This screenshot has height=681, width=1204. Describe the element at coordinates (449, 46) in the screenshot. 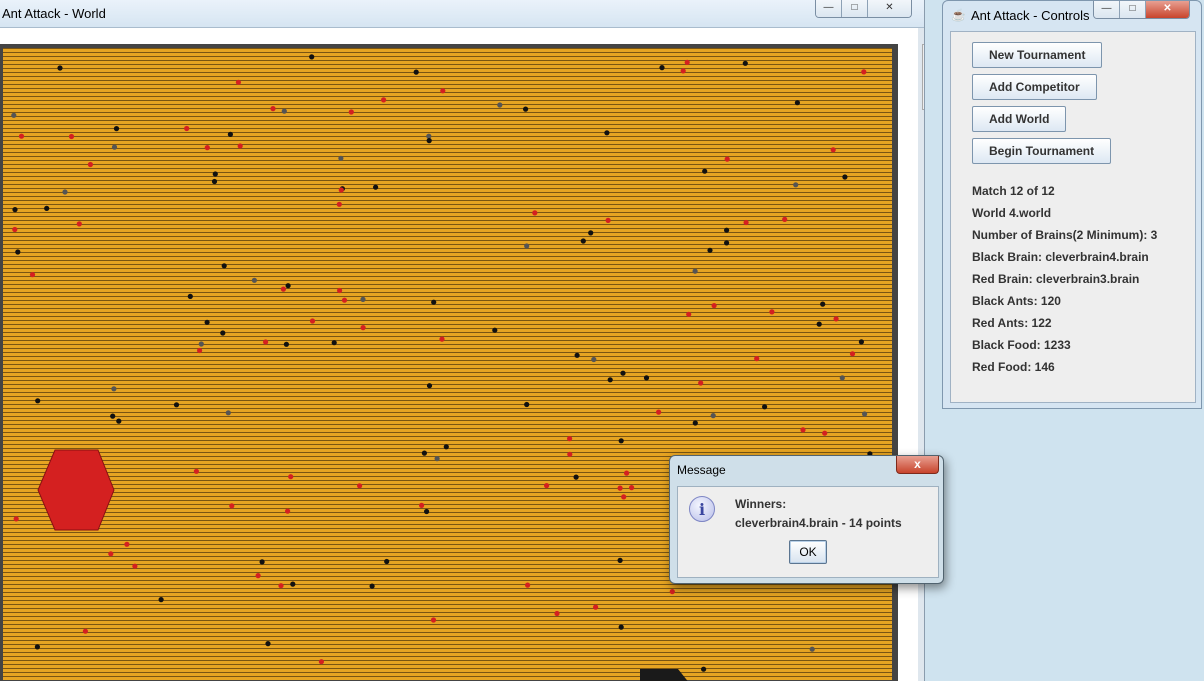

I see `rock-border-top` at that location.